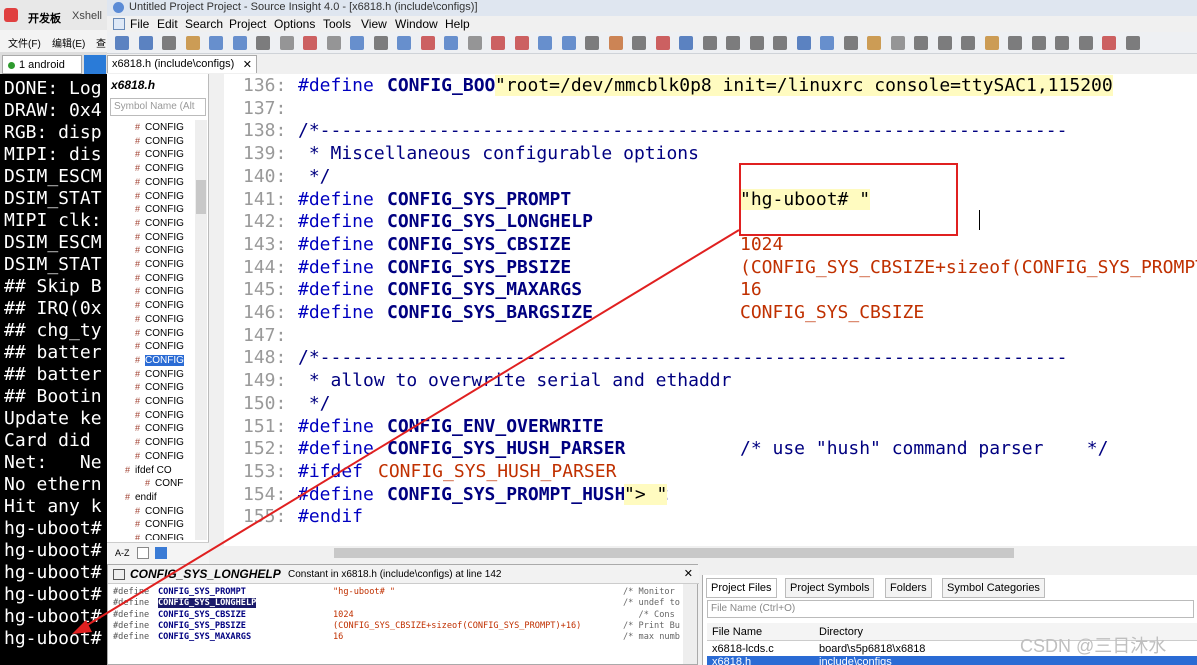  I want to click on xshell-menu-view: 查, so click(101, 42).